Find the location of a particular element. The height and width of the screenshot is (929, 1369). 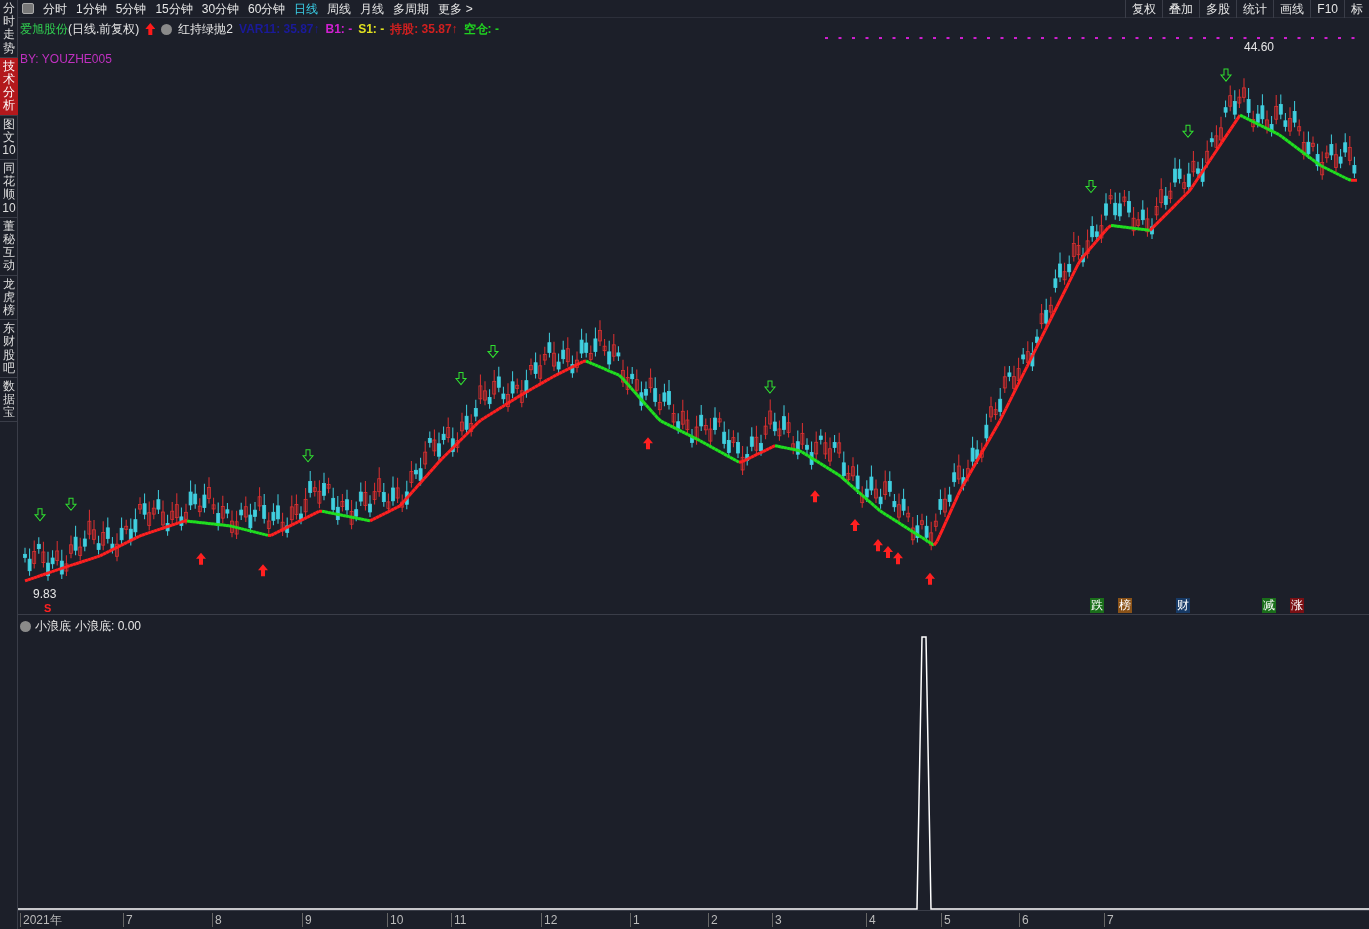

sidebar-tab: 董秘互动 is located at coordinates (9, 246).